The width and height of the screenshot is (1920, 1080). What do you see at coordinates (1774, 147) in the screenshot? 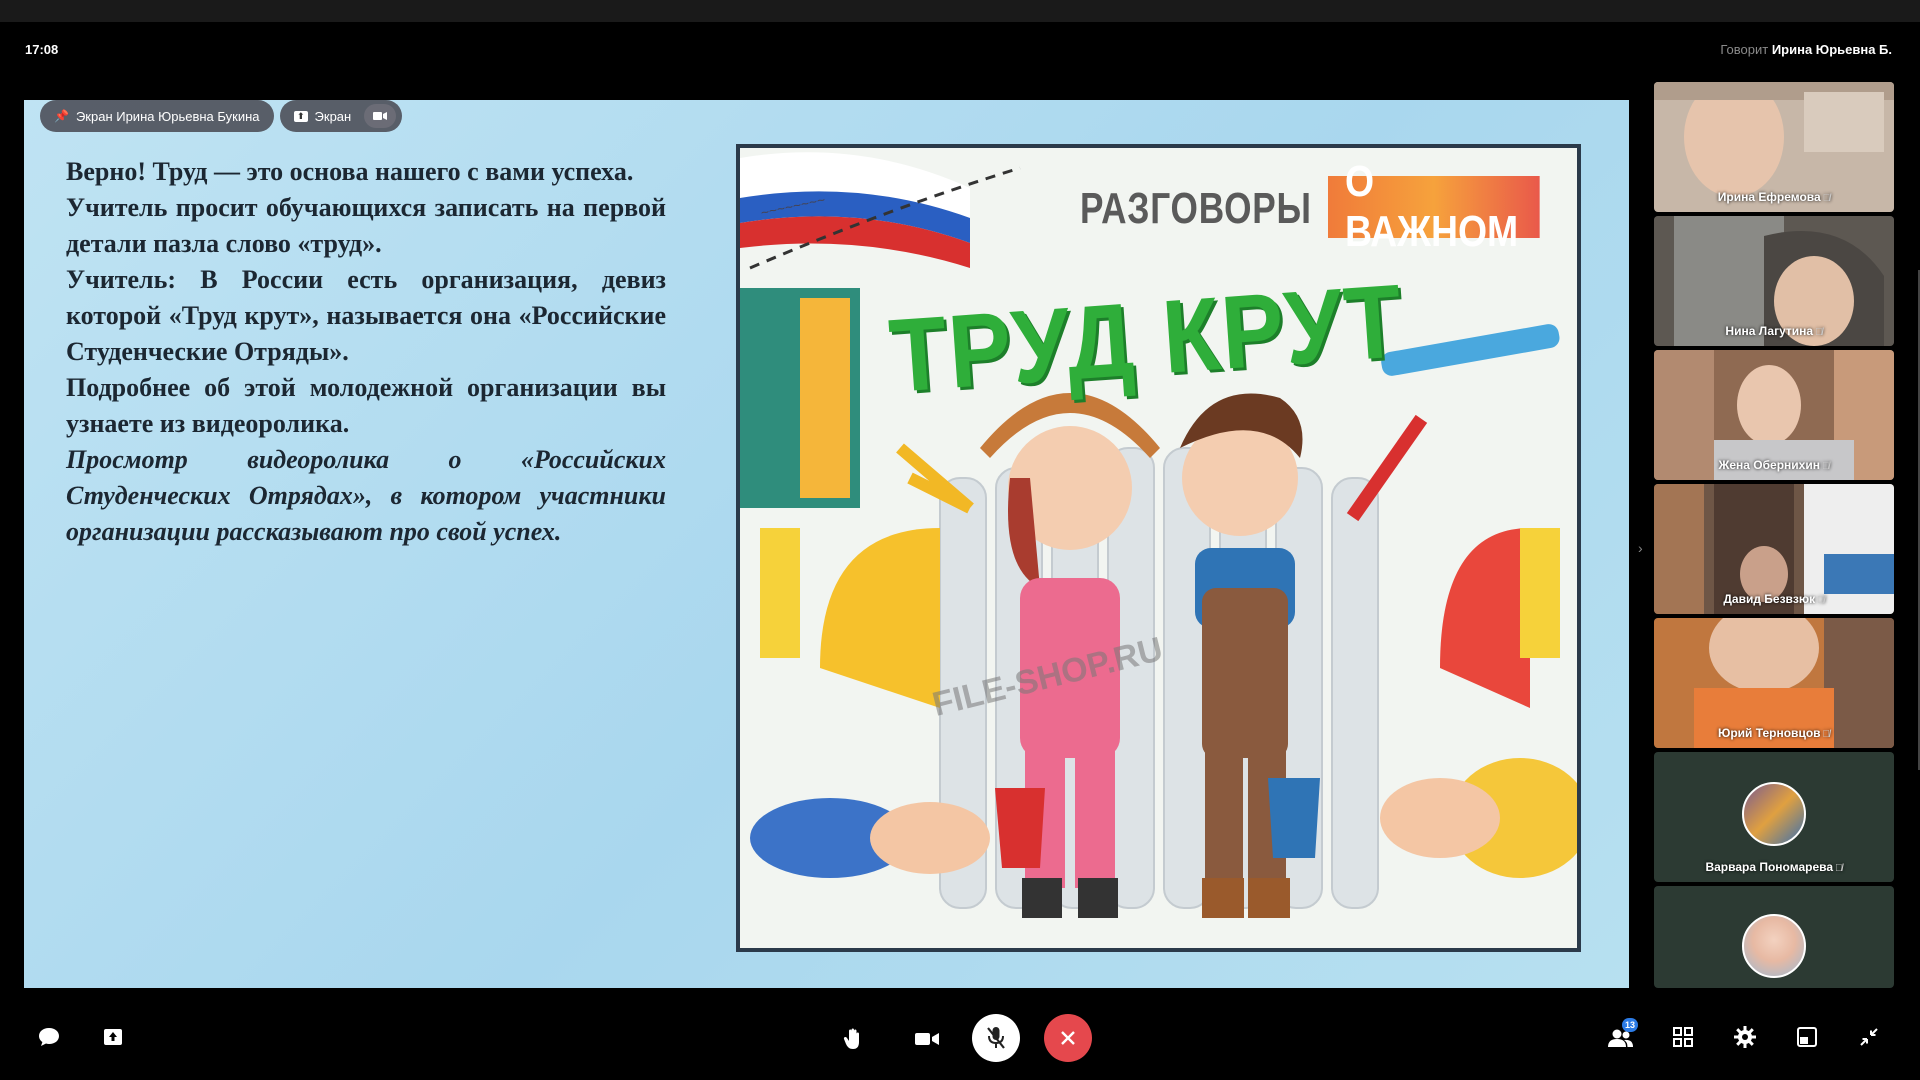
I see `participant-tile: Ирина Ефремова 🎙̸` at bounding box center [1774, 147].